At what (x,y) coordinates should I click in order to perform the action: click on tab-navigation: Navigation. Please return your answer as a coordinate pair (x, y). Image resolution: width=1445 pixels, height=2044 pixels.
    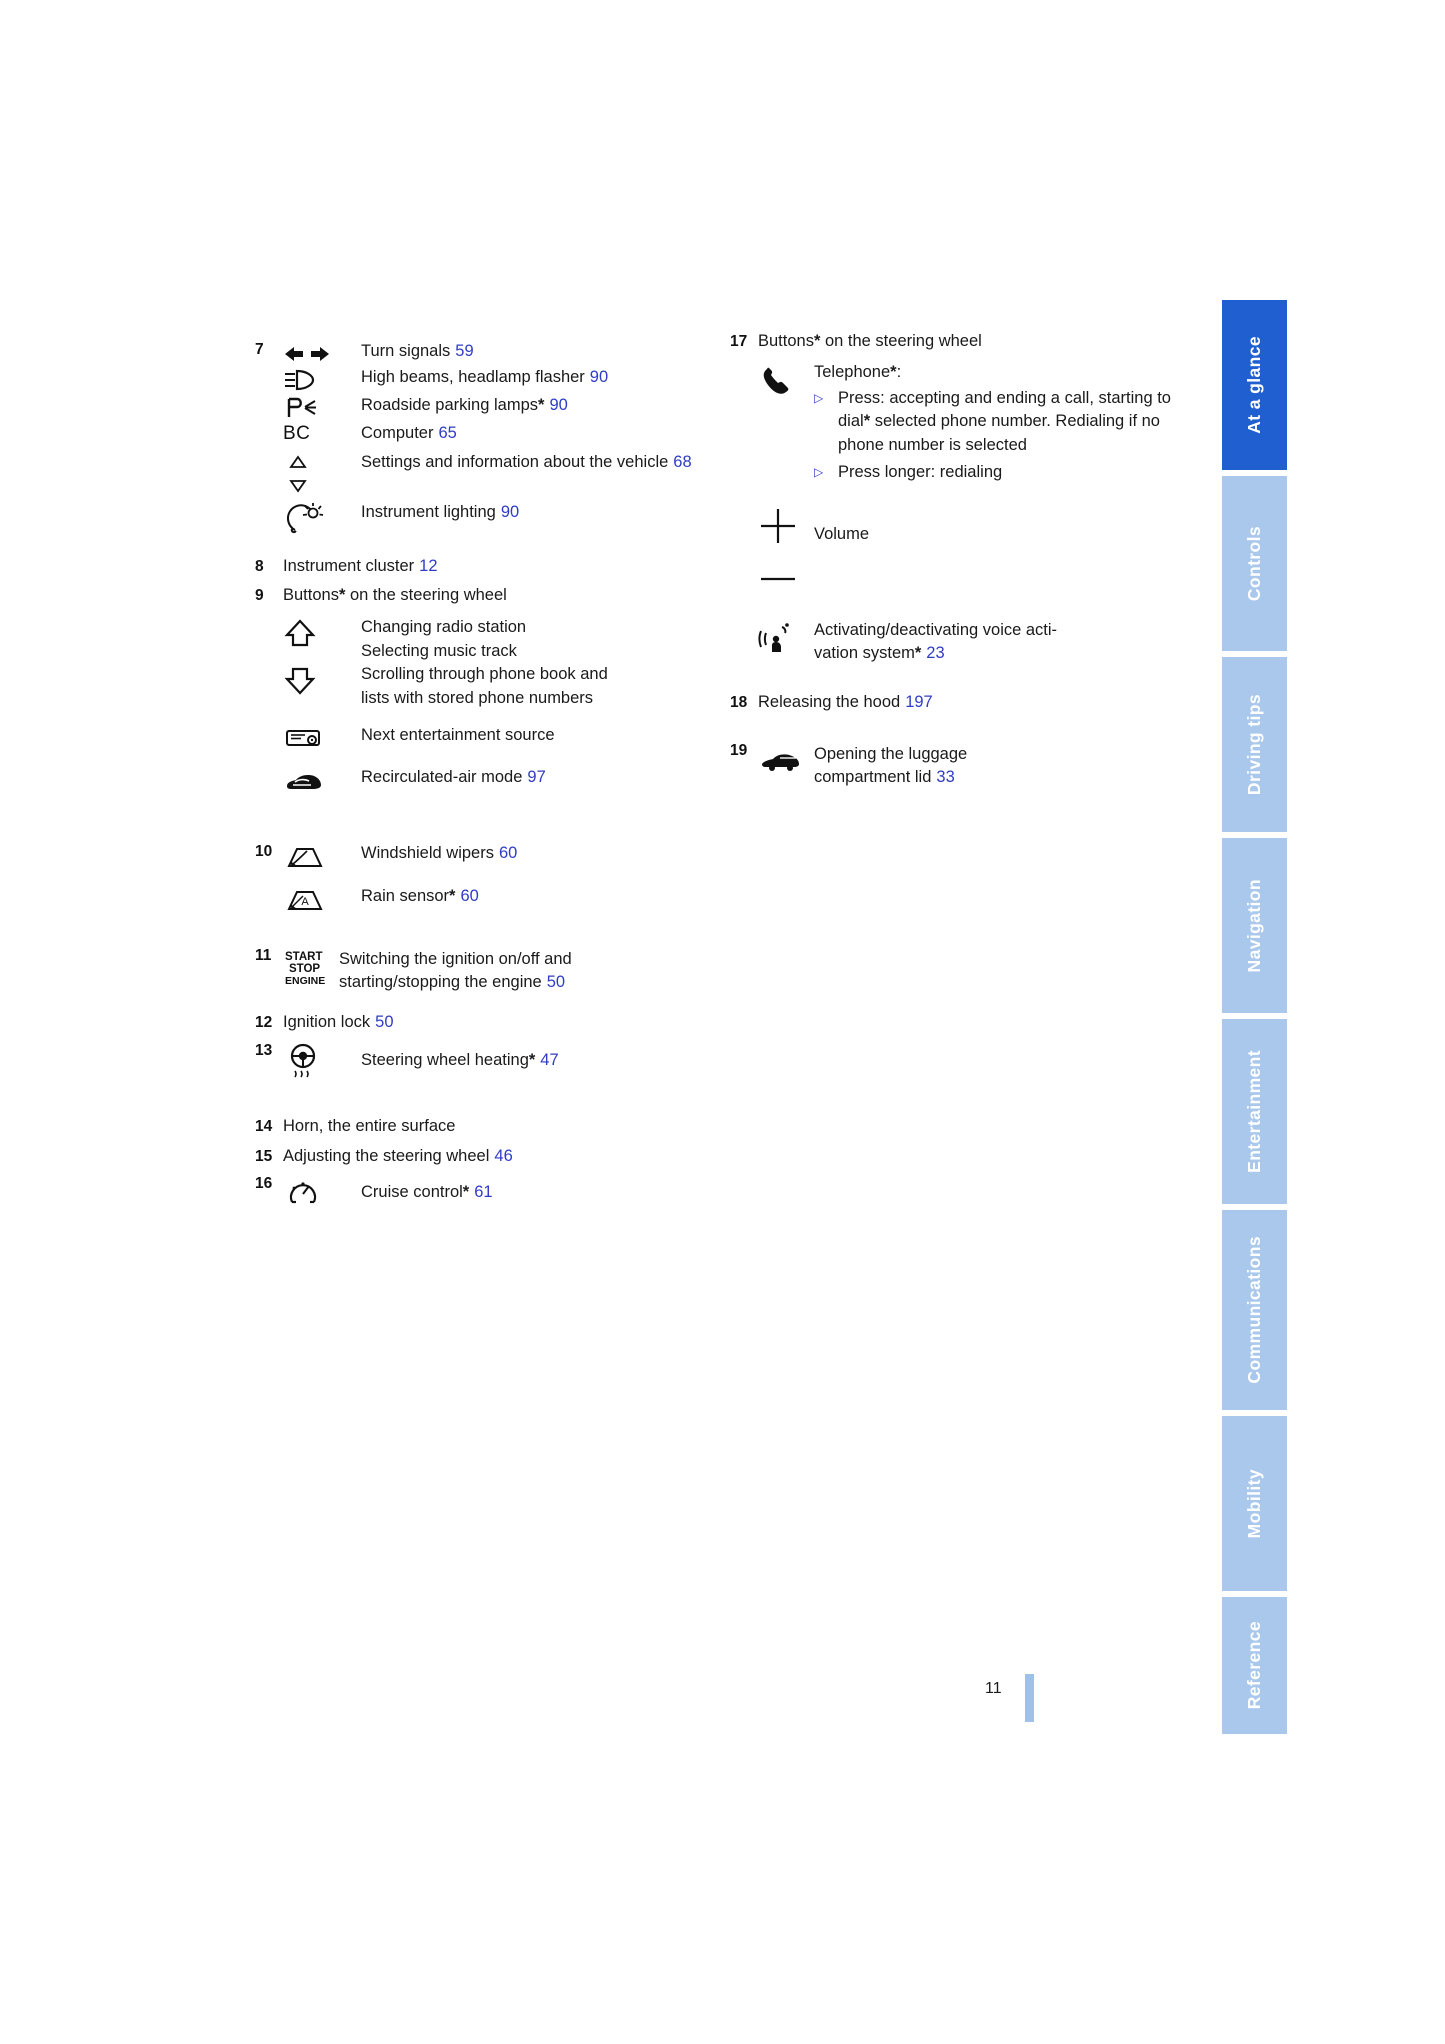
    Looking at the image, I should click on (1254, 925).